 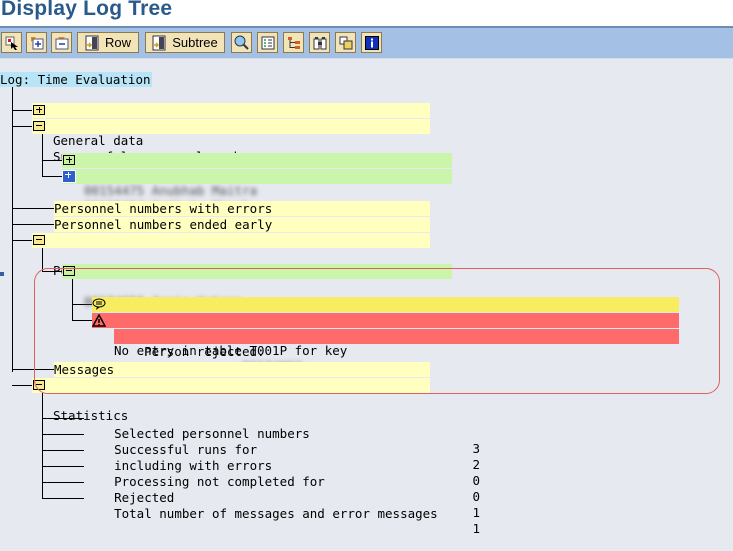 I want to click on stat-row: Processing not completed for 0, so click(x=284, y=481).